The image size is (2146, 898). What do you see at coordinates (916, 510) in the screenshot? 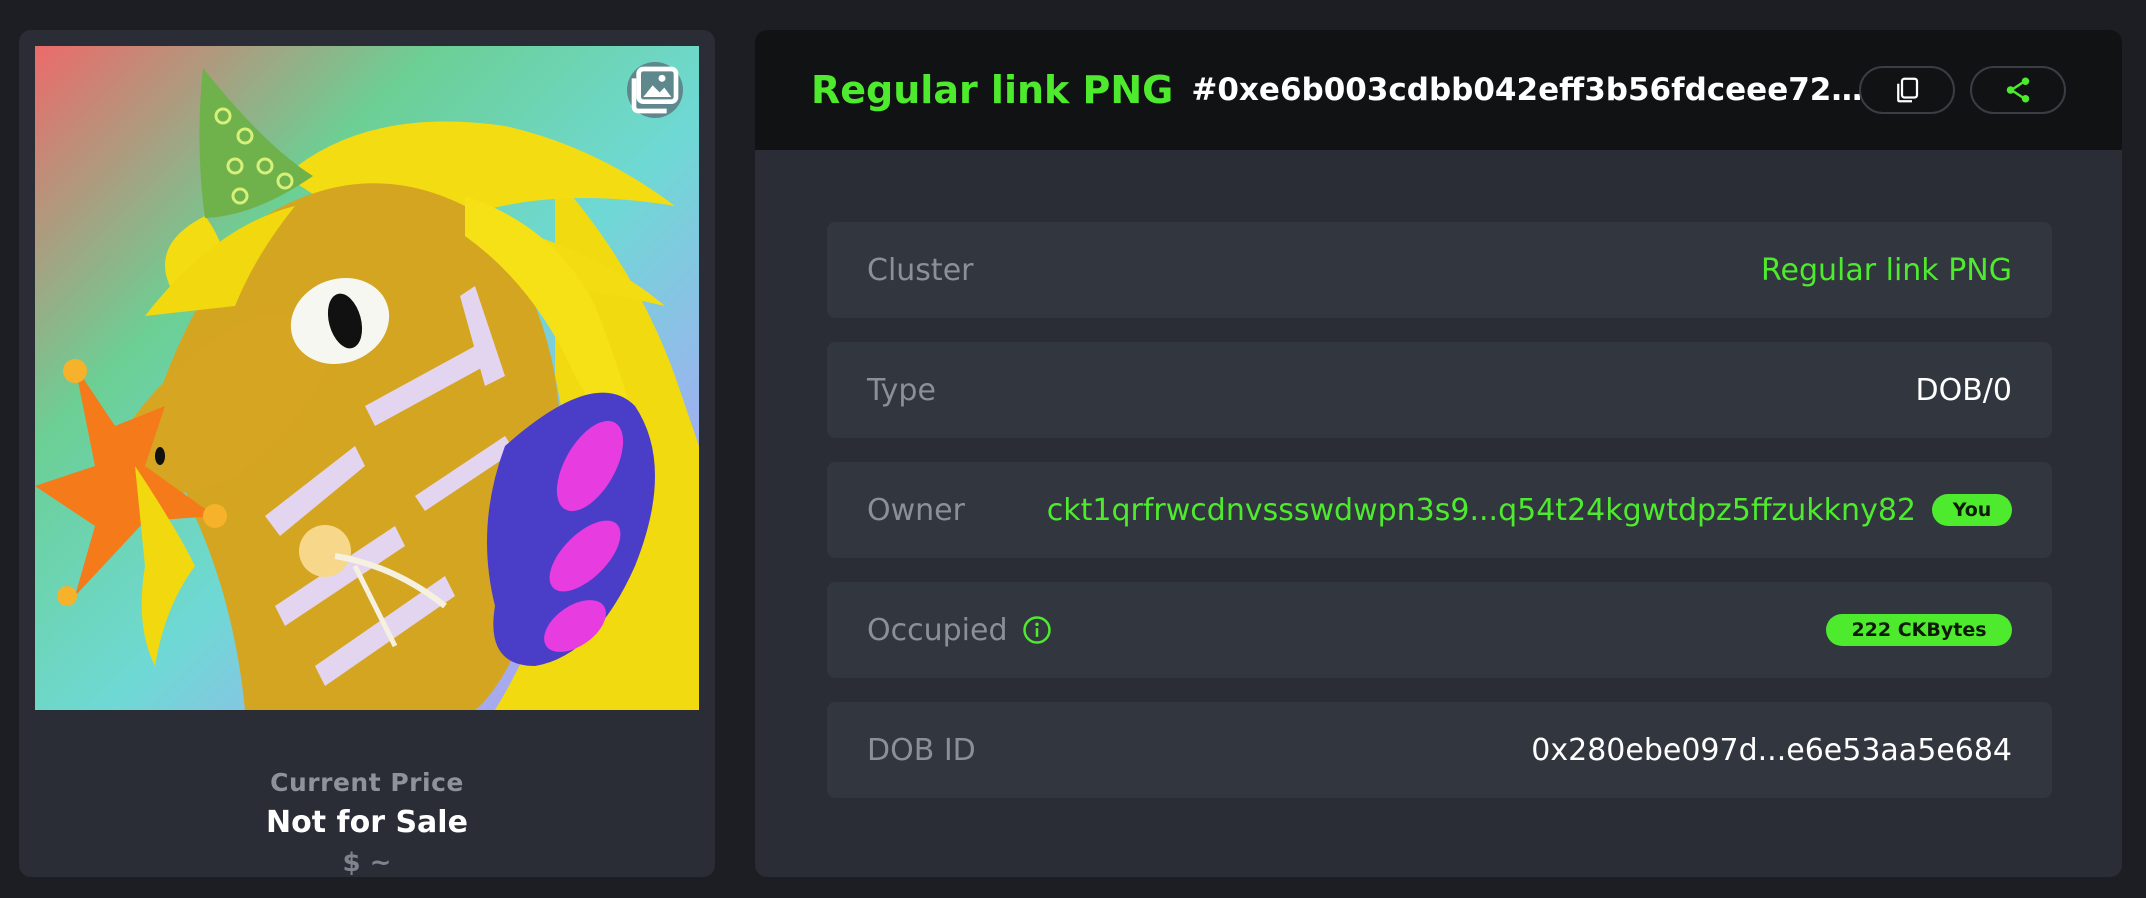
I see `owner-label: Owner` at bounding box center [916, 510].